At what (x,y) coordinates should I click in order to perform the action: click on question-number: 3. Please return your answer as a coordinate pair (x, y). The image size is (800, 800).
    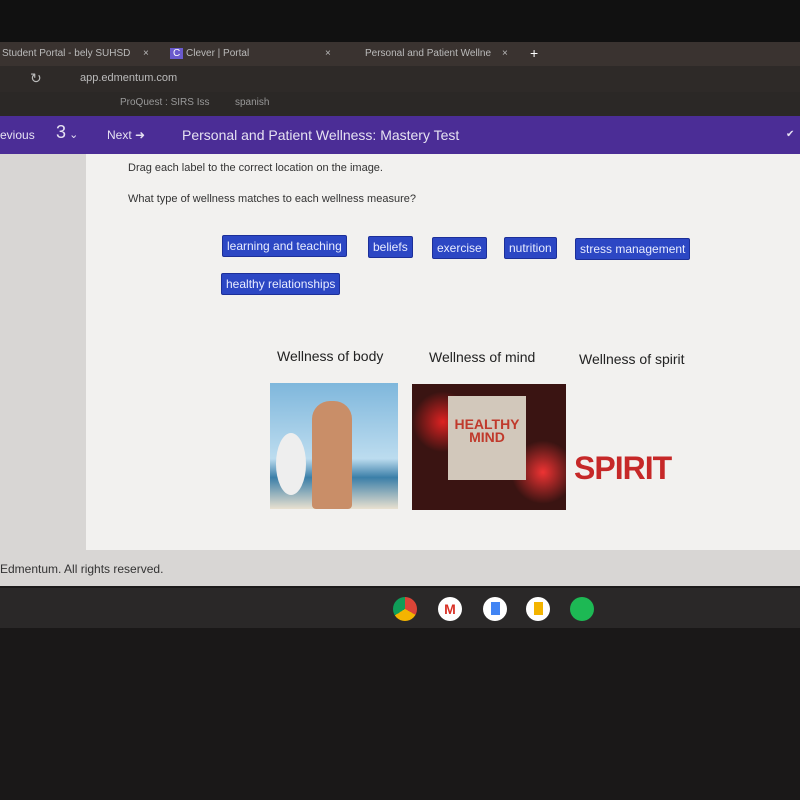
    Looking at the image, I should click on (61, 132).